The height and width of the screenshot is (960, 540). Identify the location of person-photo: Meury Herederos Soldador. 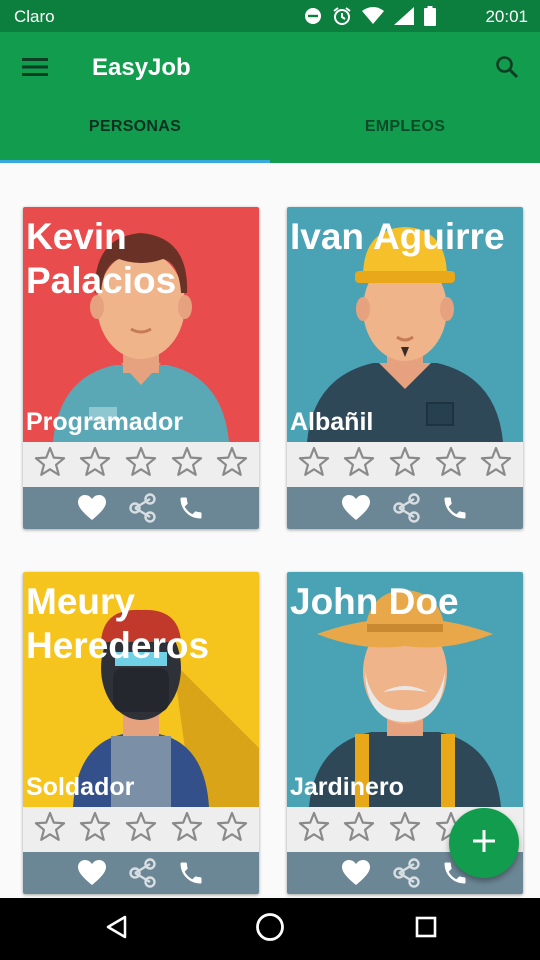
(141, 689).